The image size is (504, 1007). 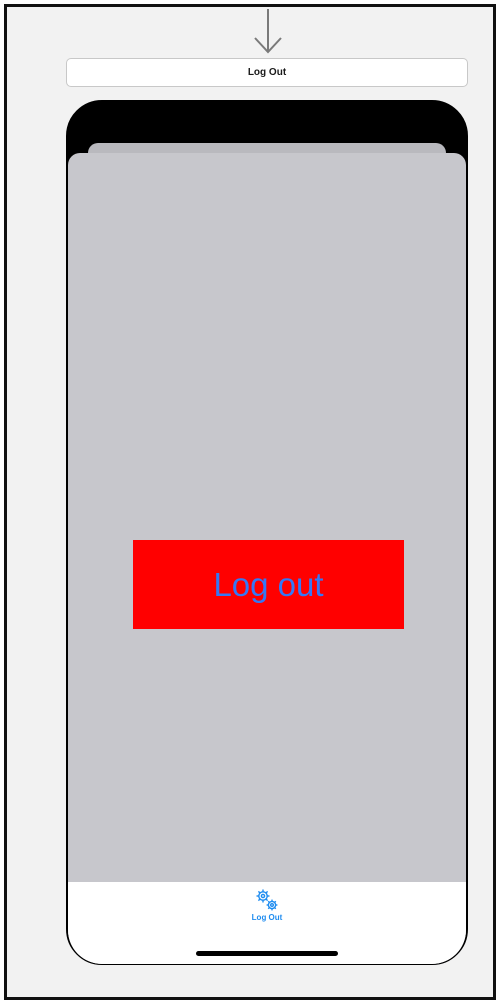 I want to click on tab-log-out-label: Log Out, so click(x=267, y=917).